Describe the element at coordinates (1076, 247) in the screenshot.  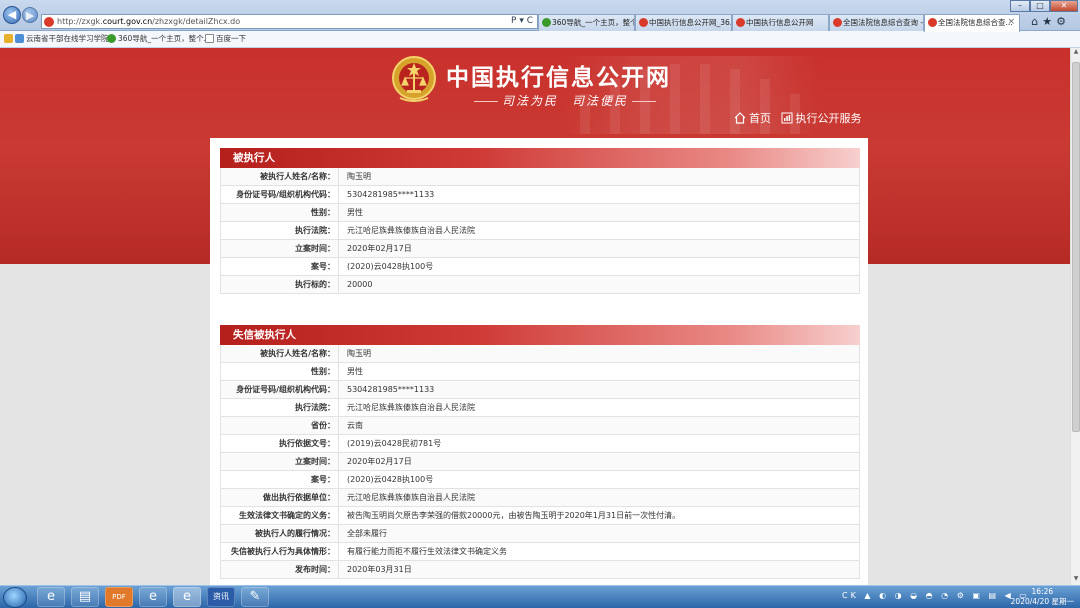
I see `scroll-thumb` at that location.